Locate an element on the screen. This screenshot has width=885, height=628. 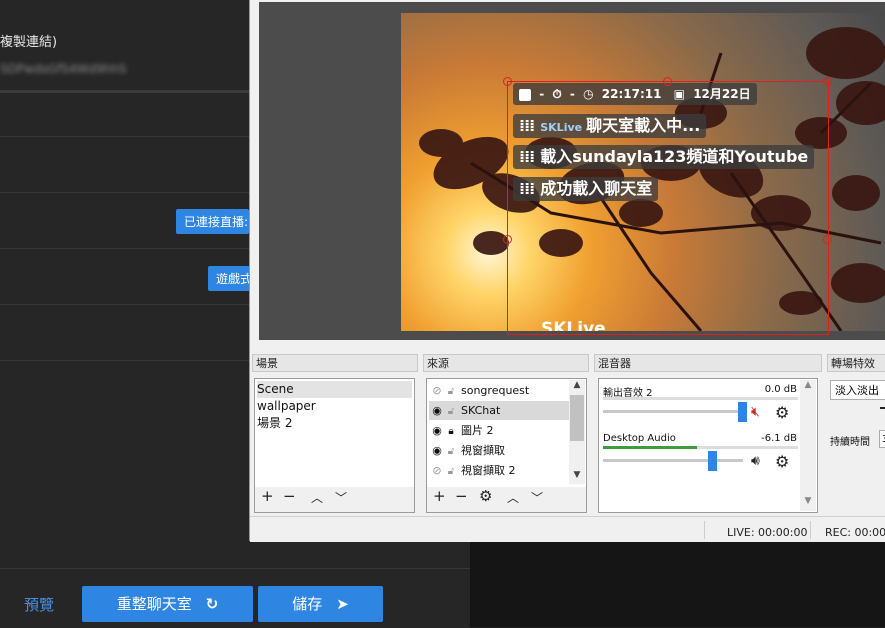
save-button: 儲存 ➤ is located at coordinates (320, 604).